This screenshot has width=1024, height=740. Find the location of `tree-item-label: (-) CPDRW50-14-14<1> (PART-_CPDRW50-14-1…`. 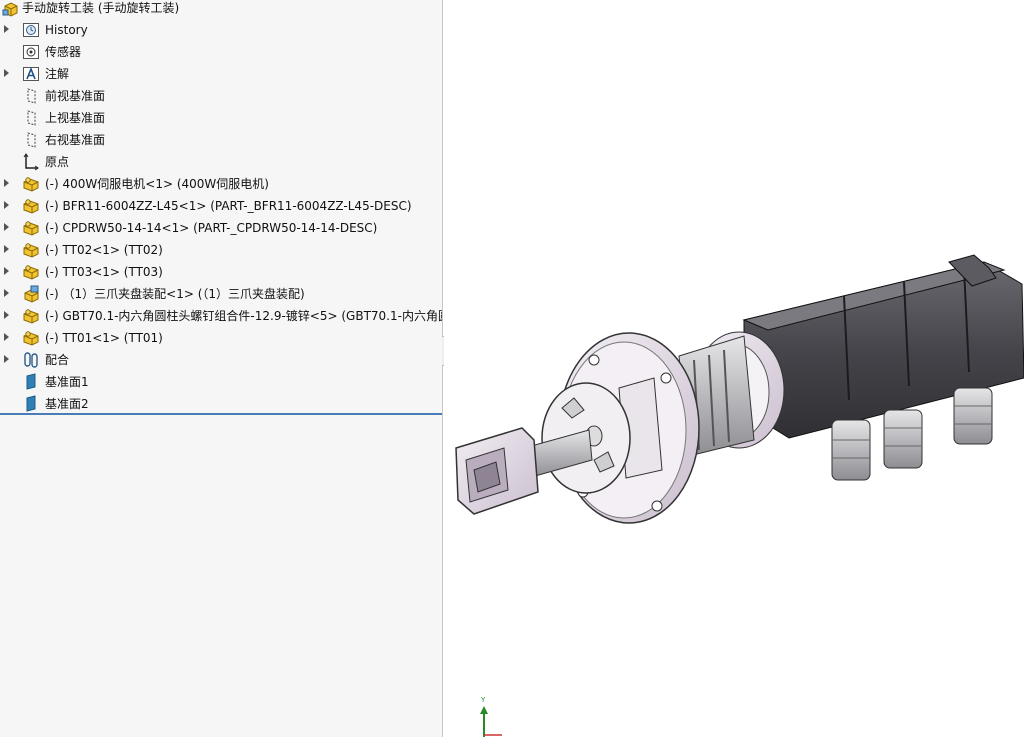

tree-item-label: (-) CPDRW50-14-14<1> (PART-_CPDRW50-14-1… is located at coordinates (211, 228).